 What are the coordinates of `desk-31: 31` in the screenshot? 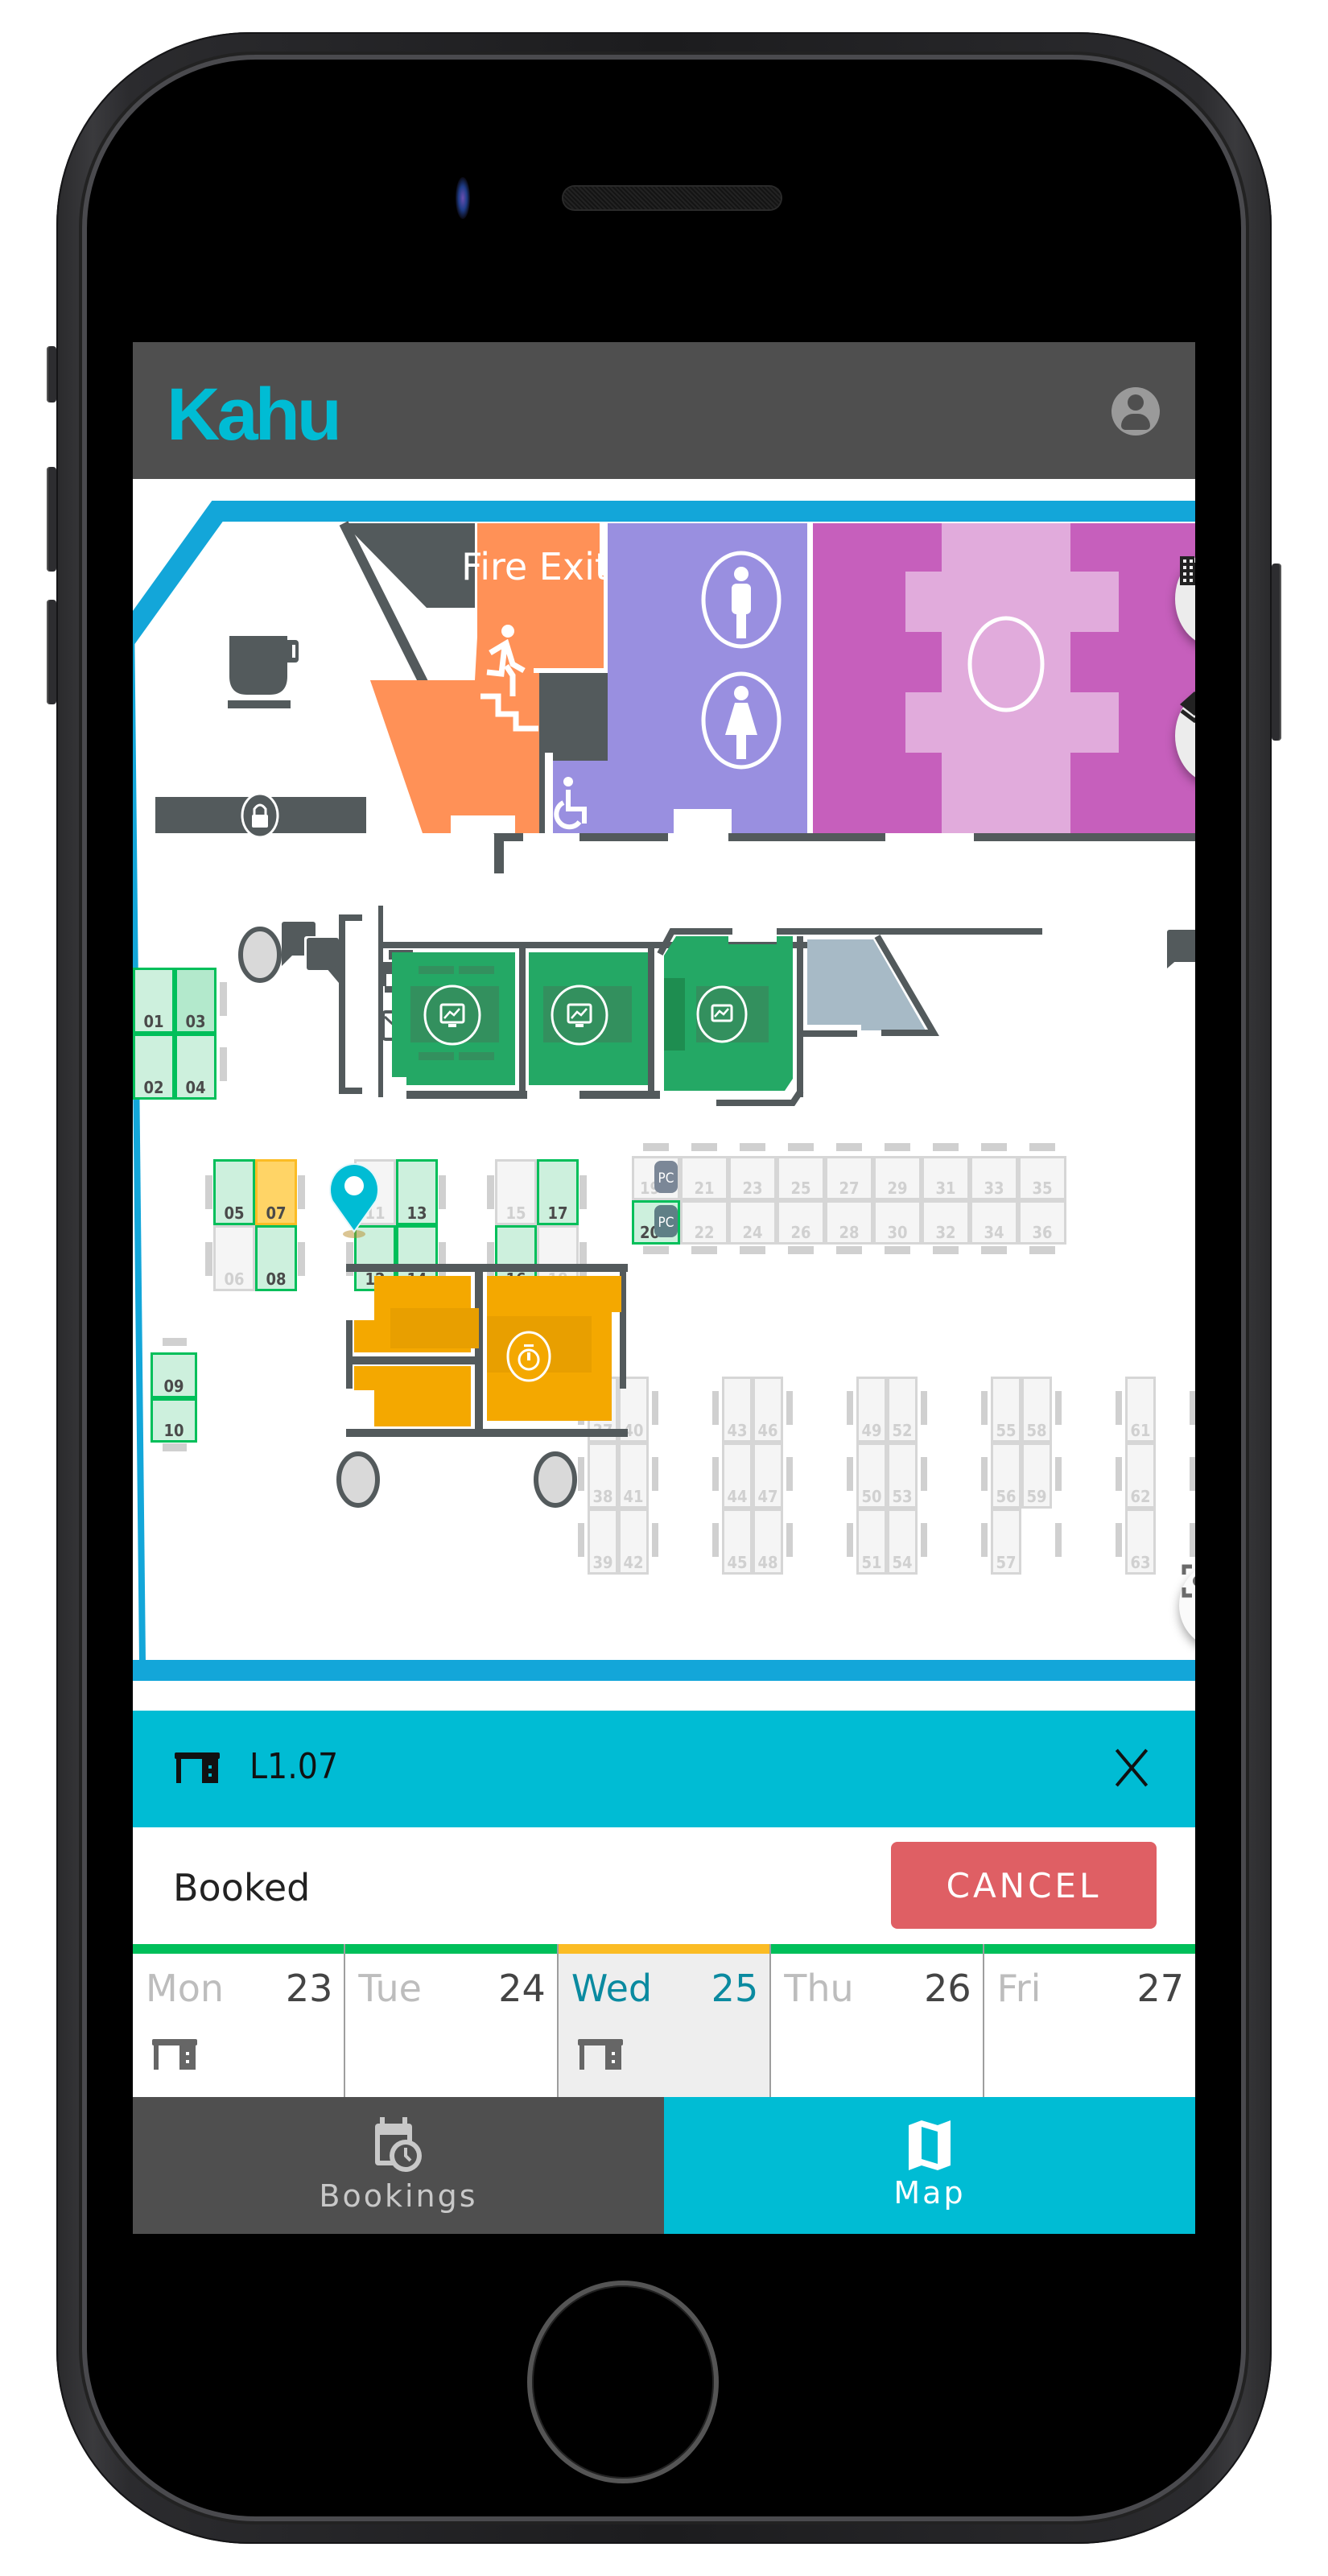 It's located at (946, 1178).